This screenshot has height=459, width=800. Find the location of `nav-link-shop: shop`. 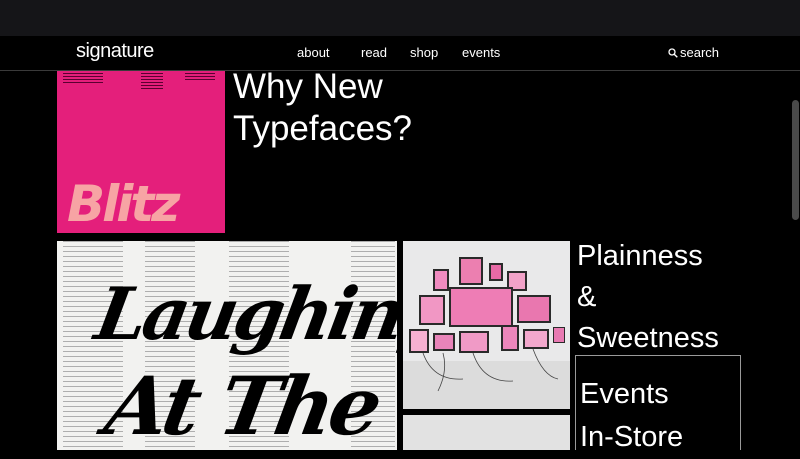

nav-link-shop: shop is located at coordinates (424, 52).